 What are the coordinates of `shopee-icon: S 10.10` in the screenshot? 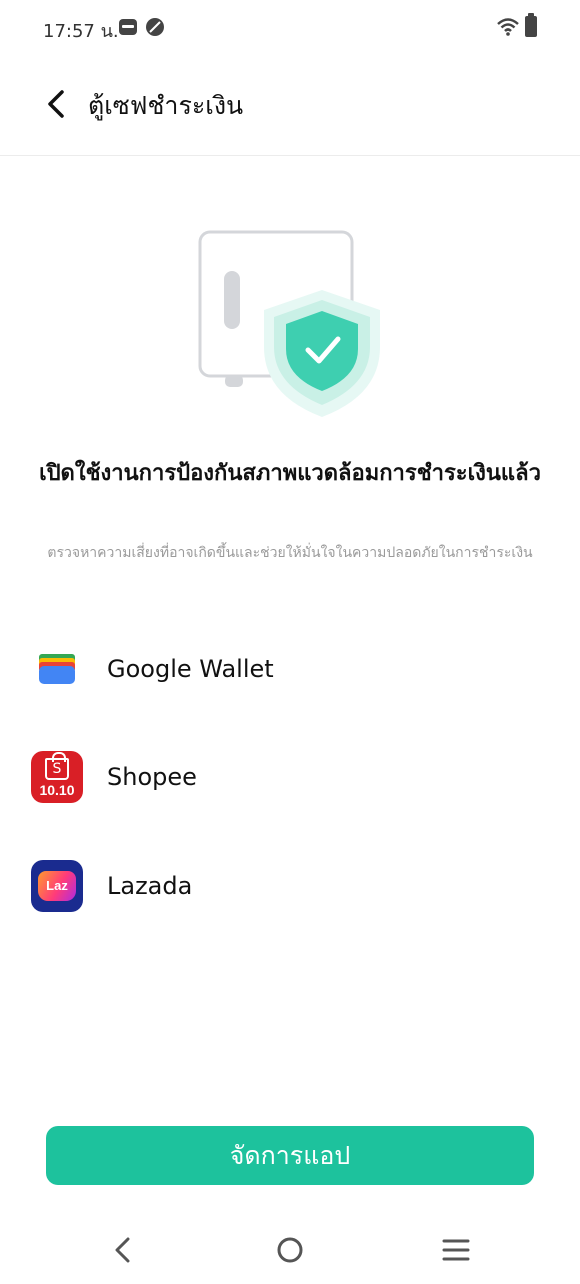 It's located at (57, 777).